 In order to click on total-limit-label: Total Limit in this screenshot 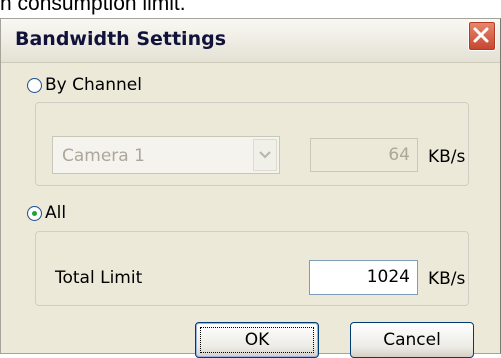, I will do `click(99, 278)`.